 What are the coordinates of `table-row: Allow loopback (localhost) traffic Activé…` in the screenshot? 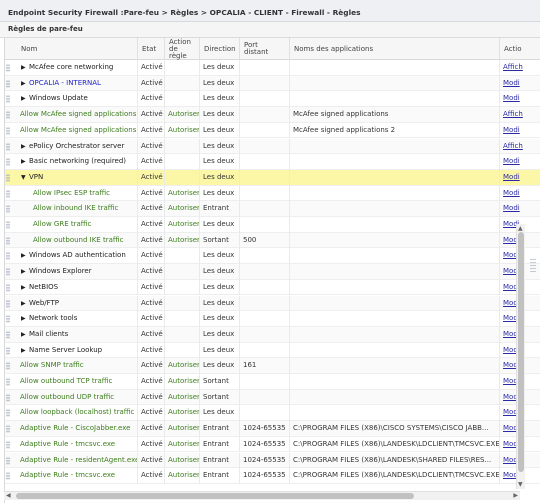 It's located at (272, 413).